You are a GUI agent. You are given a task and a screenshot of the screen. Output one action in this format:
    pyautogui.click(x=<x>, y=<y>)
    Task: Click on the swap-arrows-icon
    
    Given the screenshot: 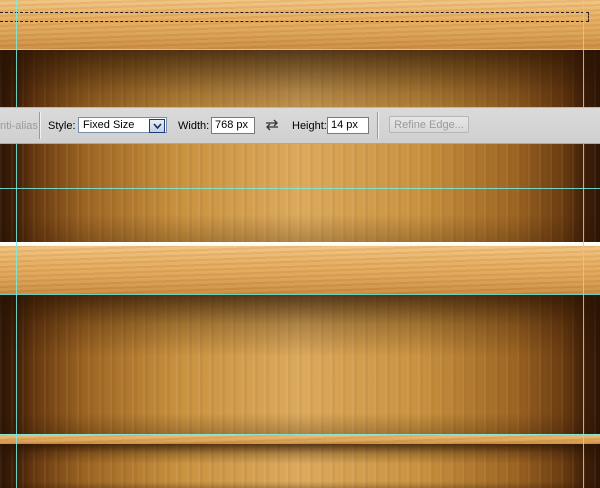 What is the action you would take?
    pyautogui.click(x=272, y=125)
    